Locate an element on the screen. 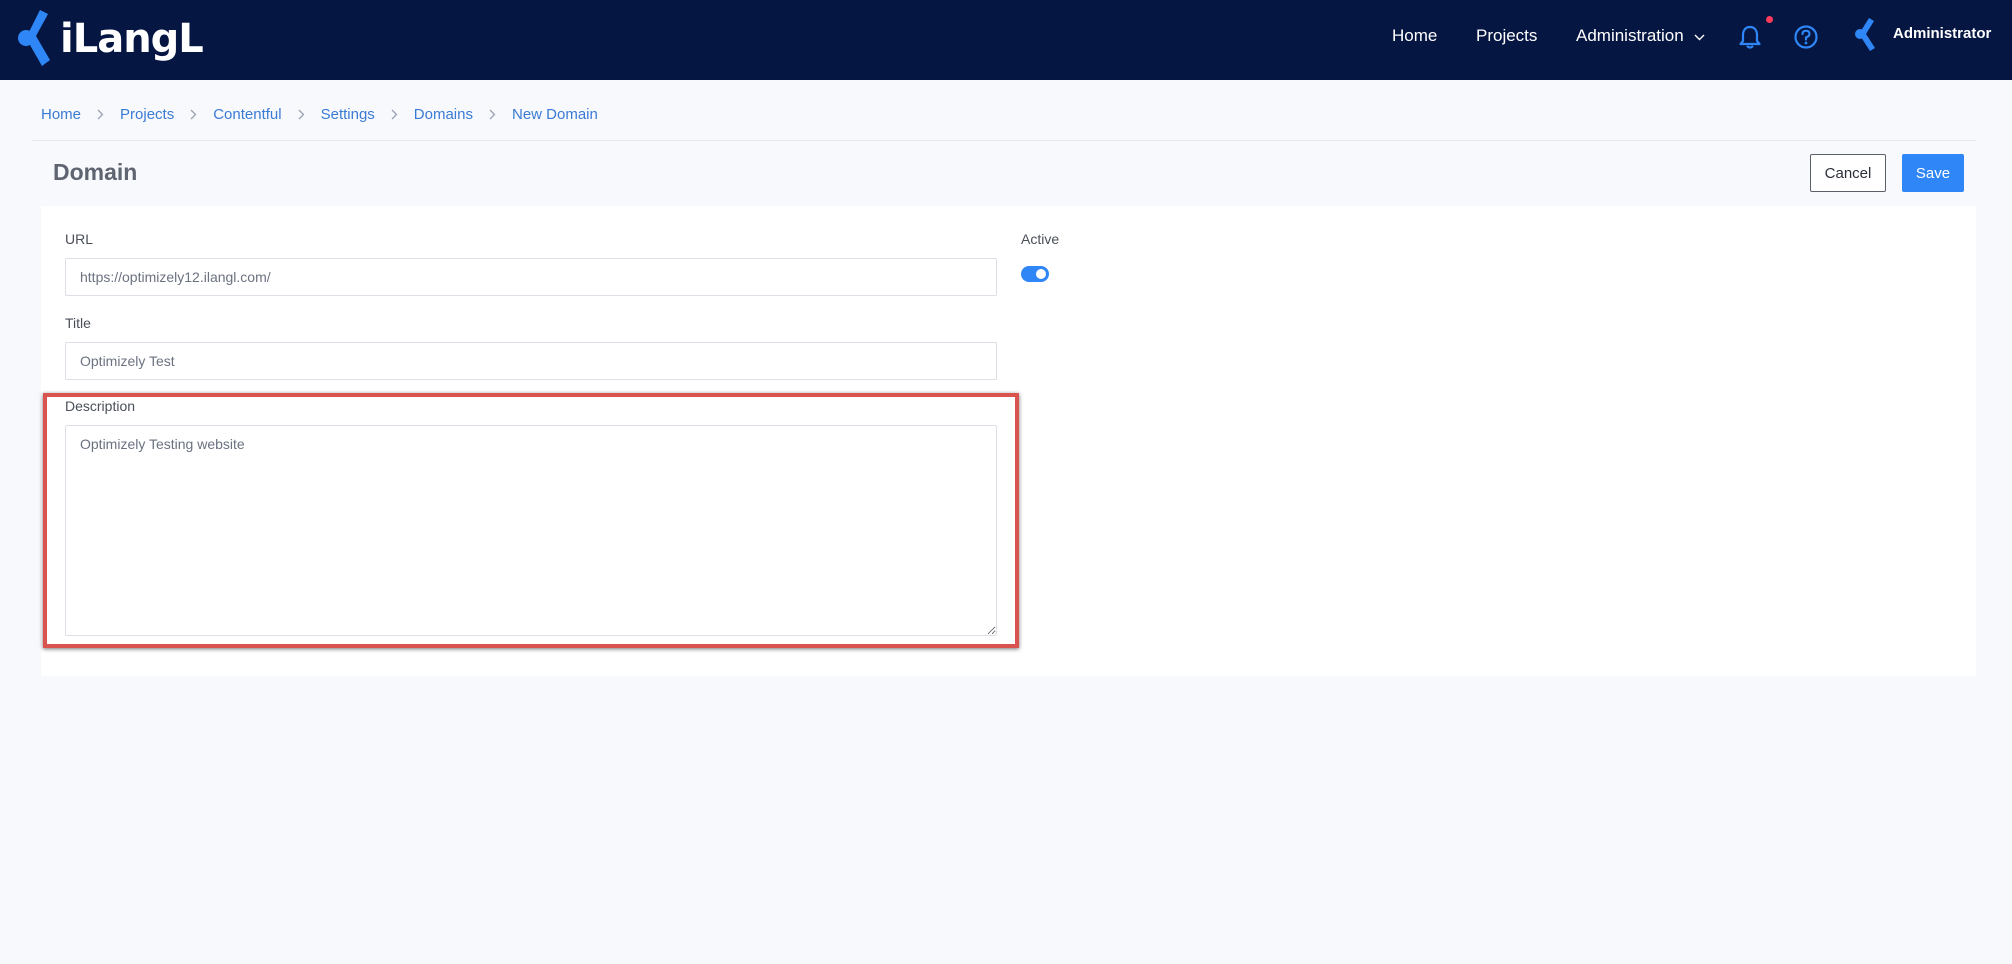 The height and width of the screenshot is (964, 2012). description-label: Description is located at coordinates (100, 406).